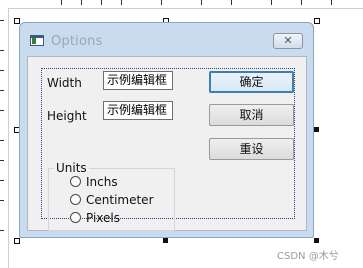  What do you see at coordinates (251, 115) in the screenshot?
I see `cancel-button: 取消` at bounding box center [251, 115].